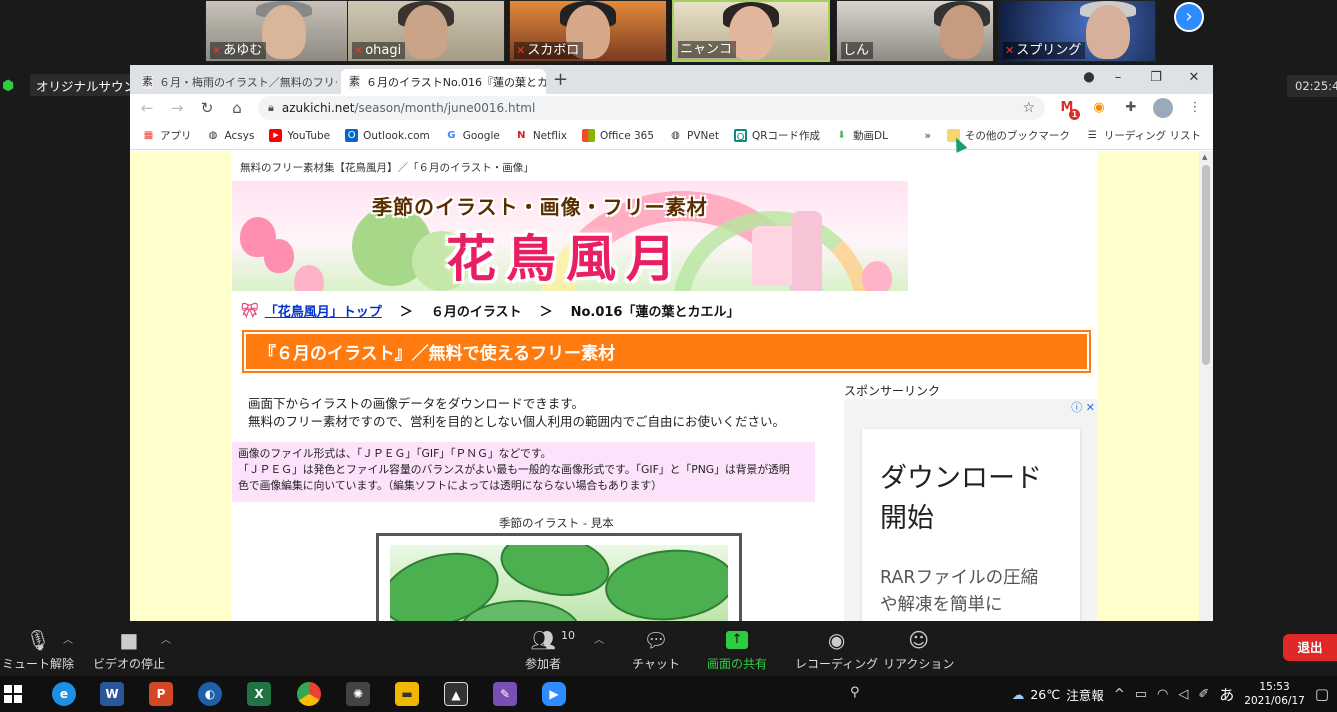 The height and width of the screenshot is (712, 1337). I want to click on participant-tile-active: ニャンコ, so click(751, 31).